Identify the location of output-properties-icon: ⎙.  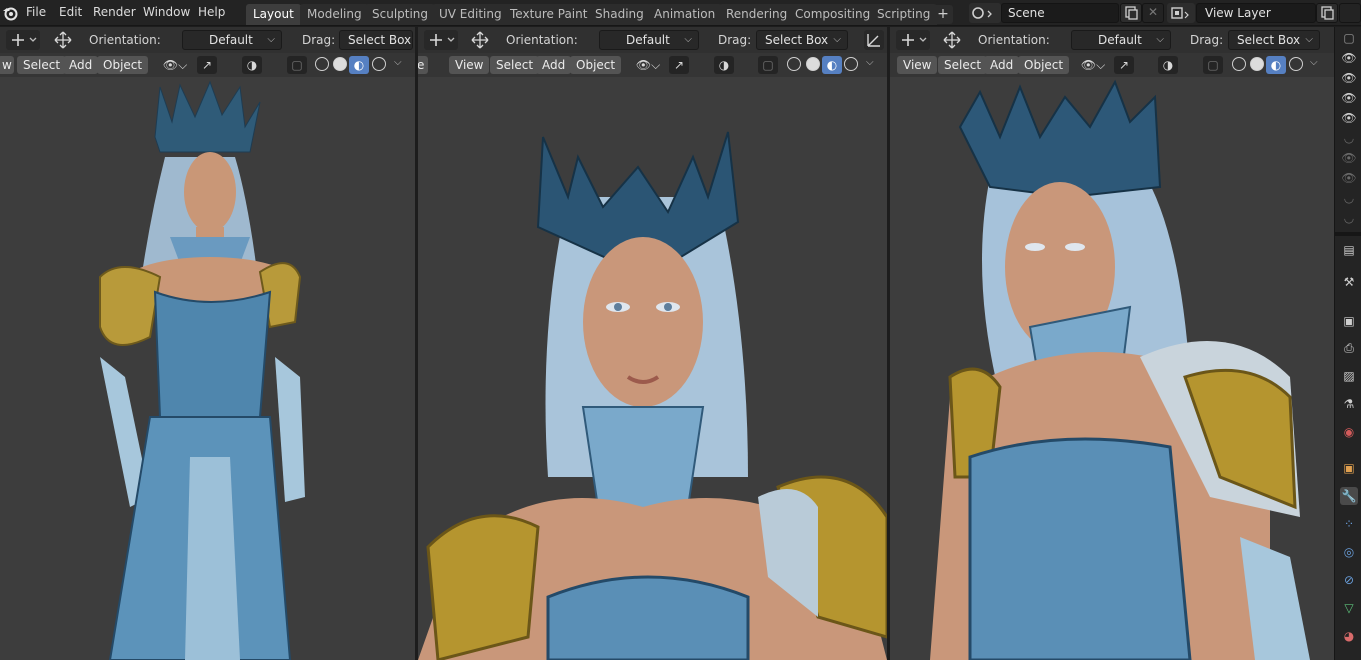
(1349, 348).